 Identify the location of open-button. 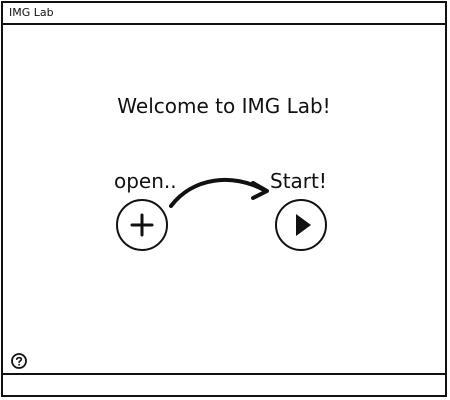
(142, 225).